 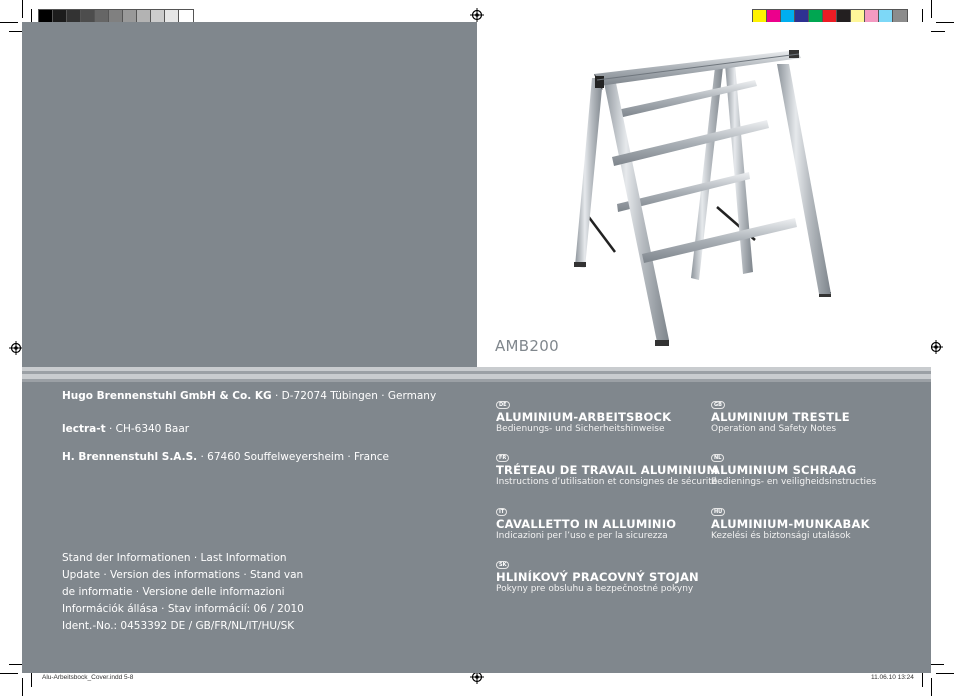 I want to click on language-title: HLINÍKOVÝ PRACOVNÝ STOJAN, so click(x=597, y=577).